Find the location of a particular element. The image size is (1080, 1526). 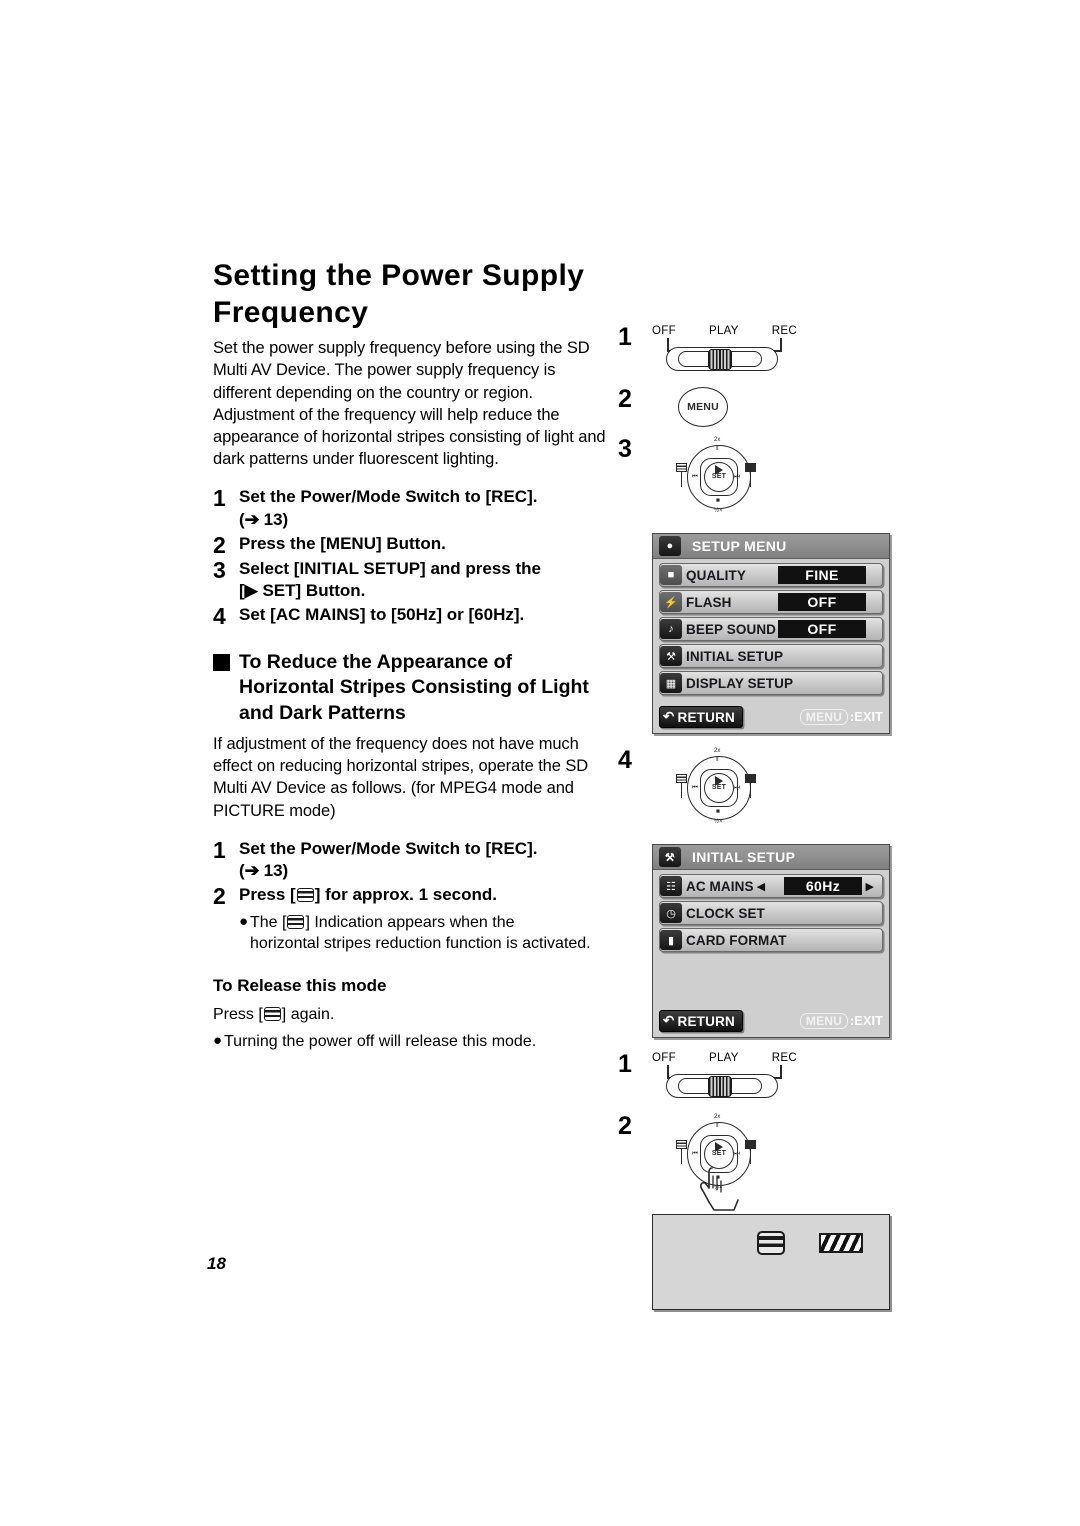

menu-row-label: CARD FORMAT is located at coordinates (736, 940).